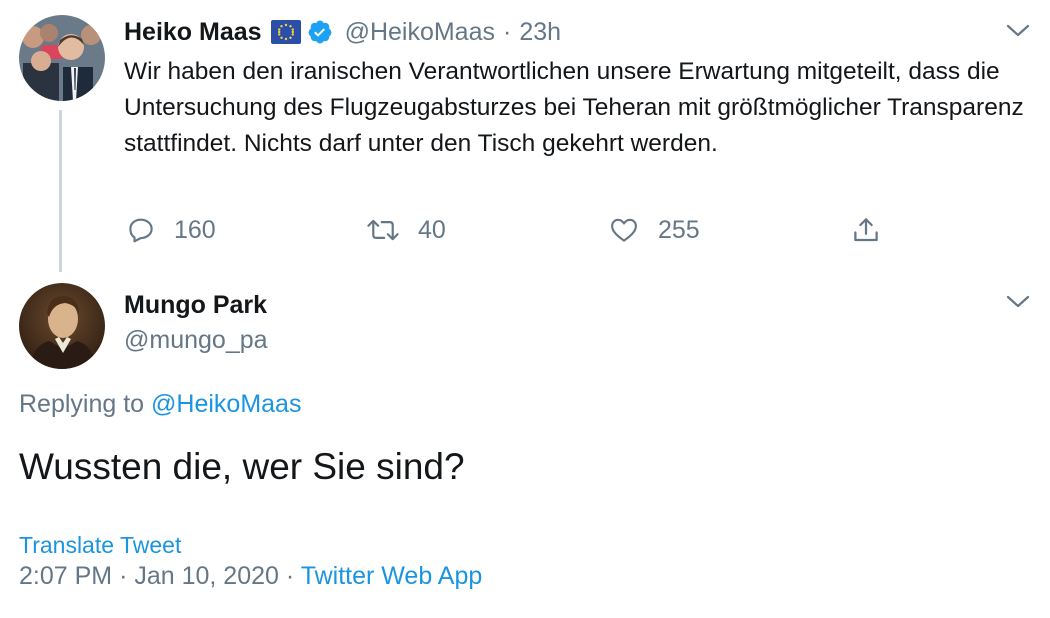  Describe the element at coordinates (195, 229) in the screenshot. I see `reply-count: 160` at that location.